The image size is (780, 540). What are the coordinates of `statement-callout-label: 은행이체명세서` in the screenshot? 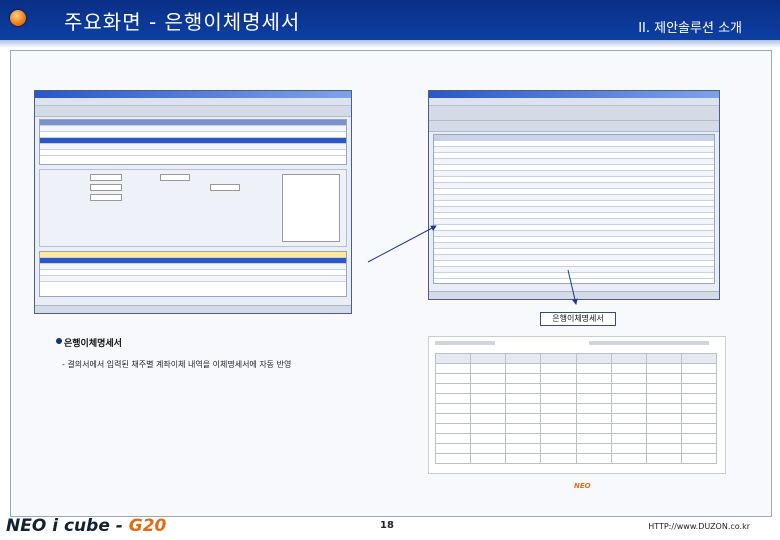 It's located at (578, 319).